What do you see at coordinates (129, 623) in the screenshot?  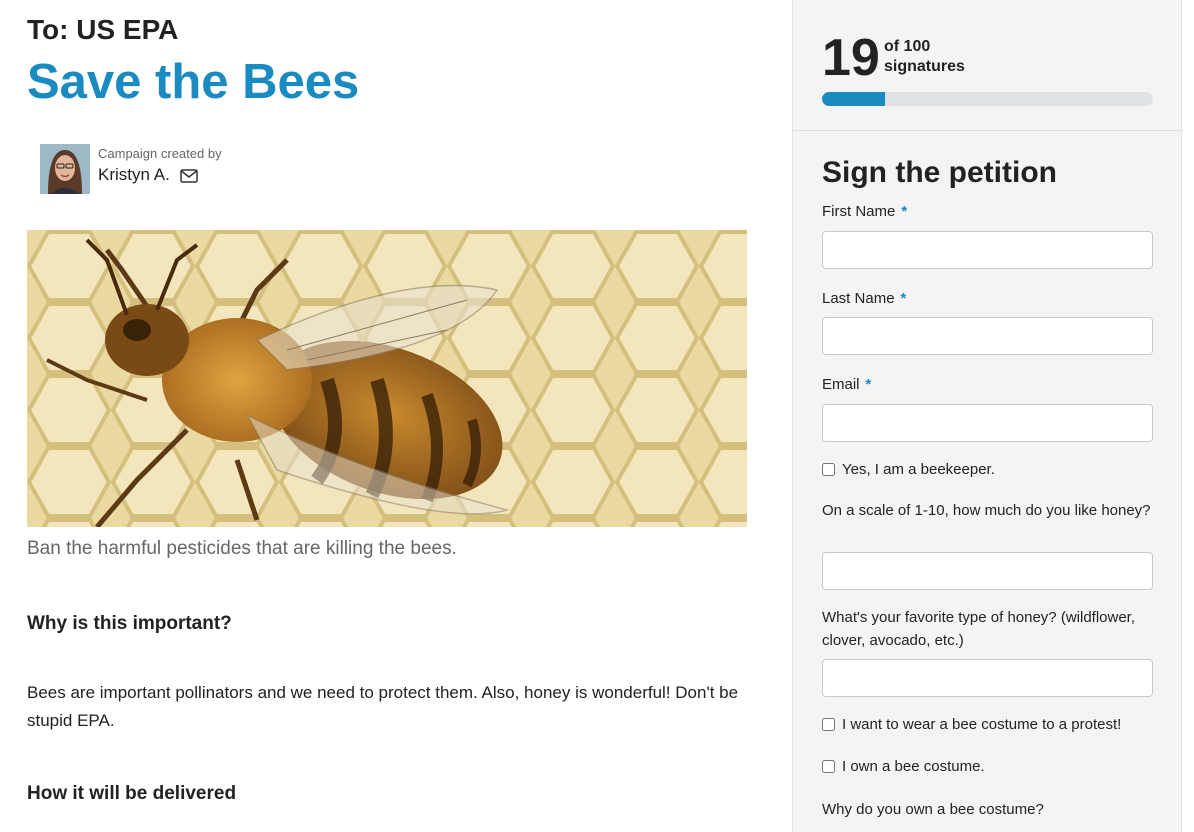 I see `why-heading: Why is this important?` at bounding box center [129, 623].